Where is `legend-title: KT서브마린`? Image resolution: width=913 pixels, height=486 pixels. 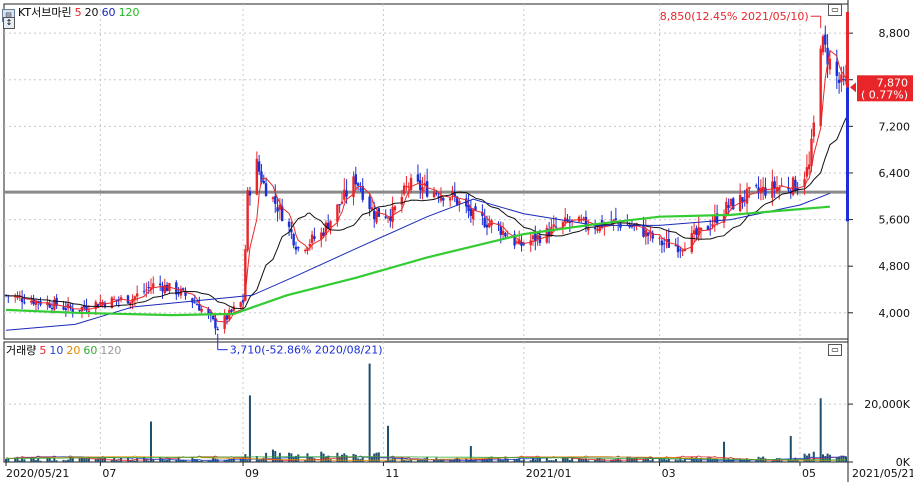
legend-title: KT서브마린 is located at coordinates (45, 12).